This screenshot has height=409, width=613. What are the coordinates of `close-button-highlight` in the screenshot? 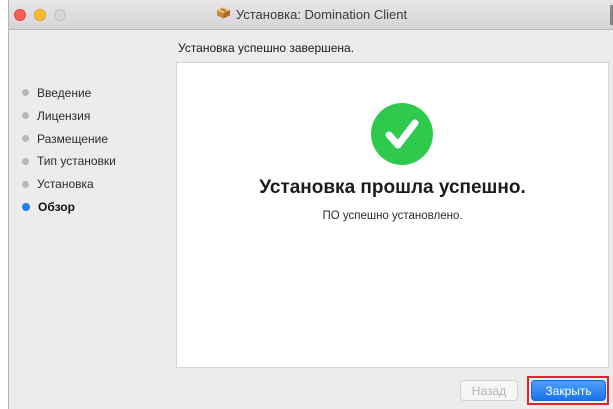 It's located at (568, 390).